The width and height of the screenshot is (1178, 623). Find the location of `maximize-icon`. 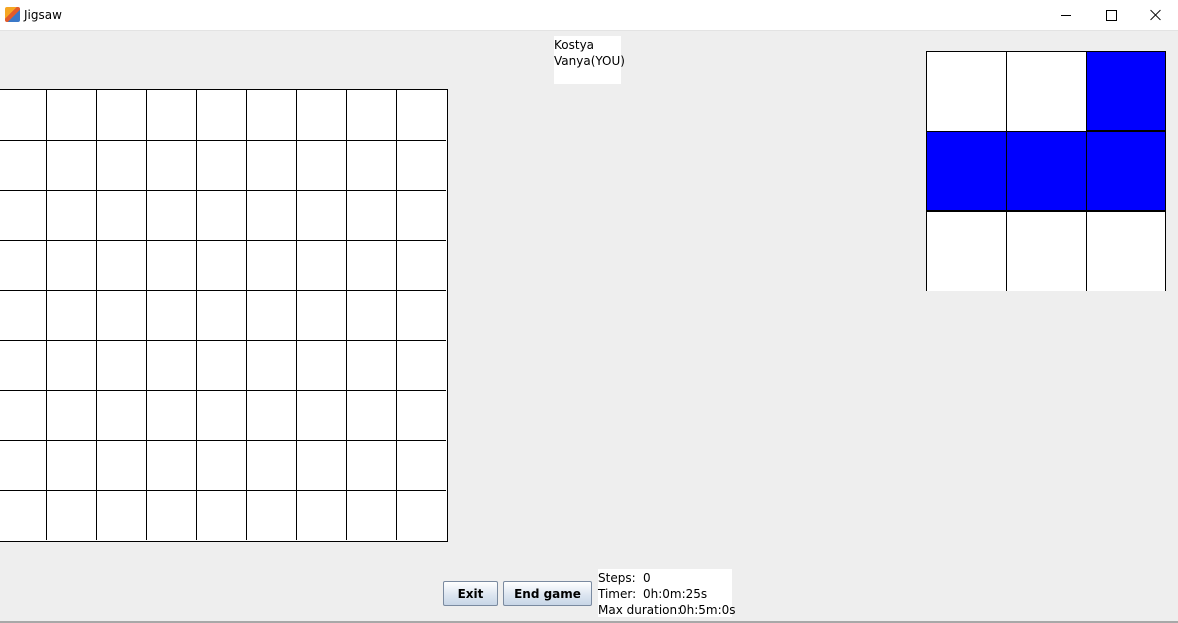

maximize-icon is located at coordinates (1111, 15).